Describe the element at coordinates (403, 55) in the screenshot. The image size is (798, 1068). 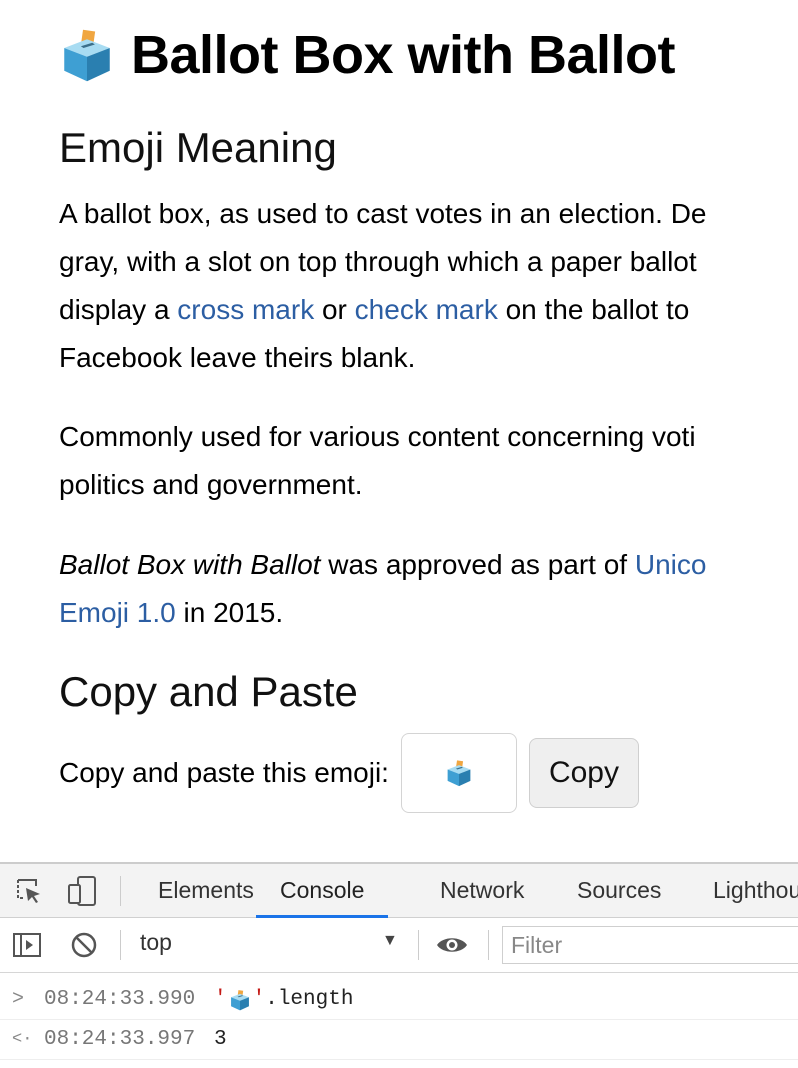
I see `page-title: Ballot Box with Ballot` at that location.